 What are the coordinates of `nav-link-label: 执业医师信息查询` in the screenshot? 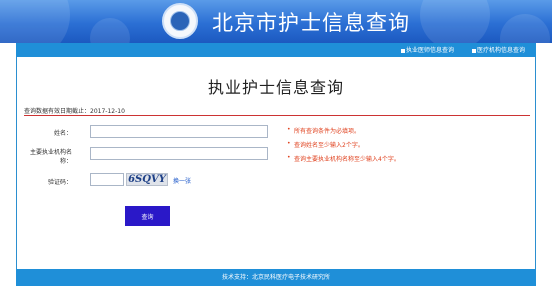 It's located at (430, 50).